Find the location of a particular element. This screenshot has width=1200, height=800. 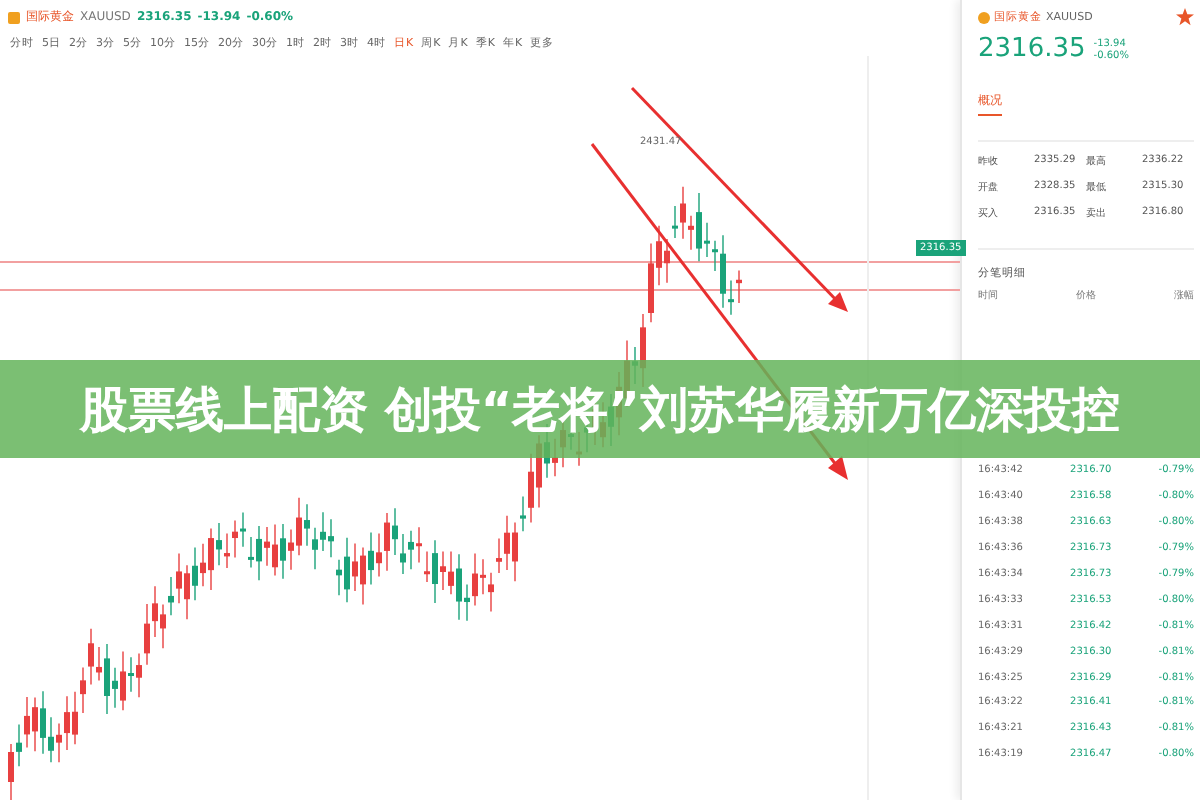

star-icon is located at coordinates (1185, 17).